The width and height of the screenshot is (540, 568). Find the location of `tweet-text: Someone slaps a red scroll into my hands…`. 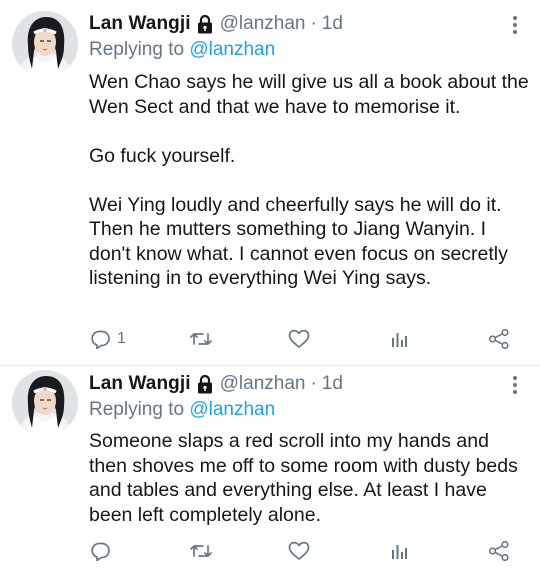

tweet-text: Someone slaps a red scroll into my hands… is located at coordinates (309, 478).